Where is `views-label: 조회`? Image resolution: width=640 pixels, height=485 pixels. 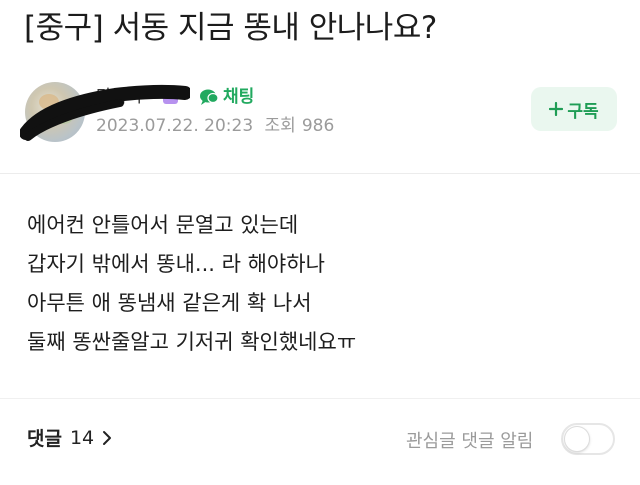 views-label: 조회 is located at coordinates (280, 126).